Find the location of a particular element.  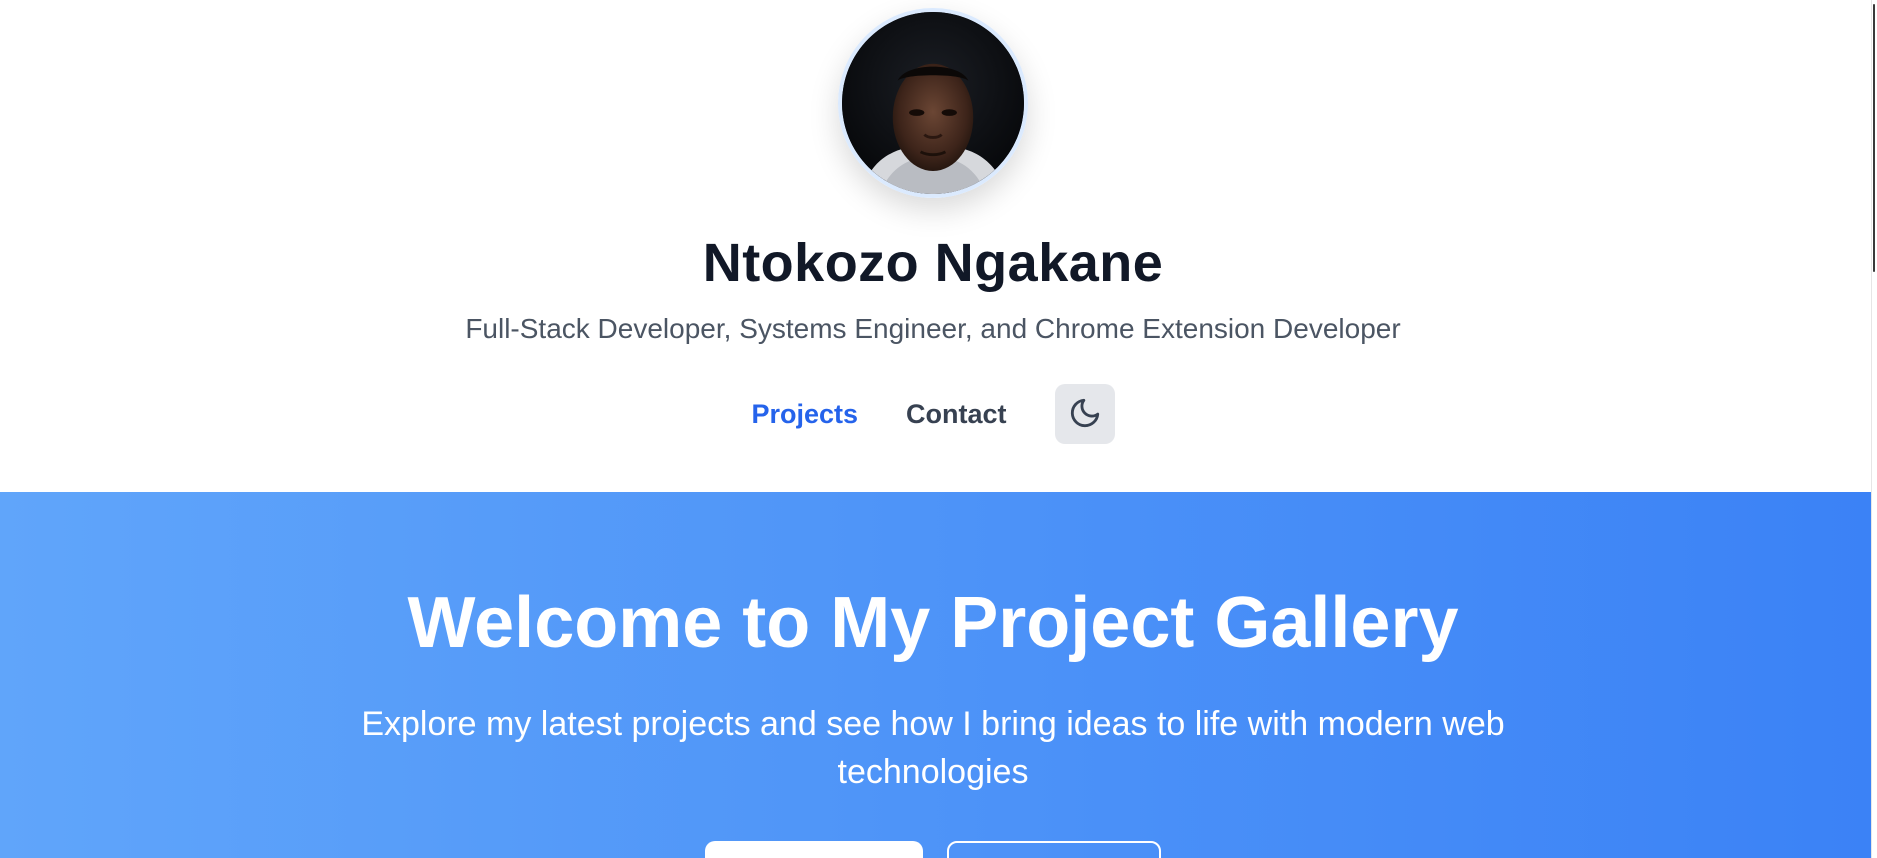

nav-link-projects: Projects is located at coordinates (804, 414).